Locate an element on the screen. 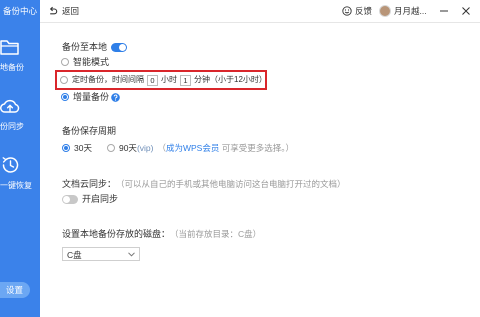 This screenshot has height=317, width=480. close-button is located at coordinates (466, 11).